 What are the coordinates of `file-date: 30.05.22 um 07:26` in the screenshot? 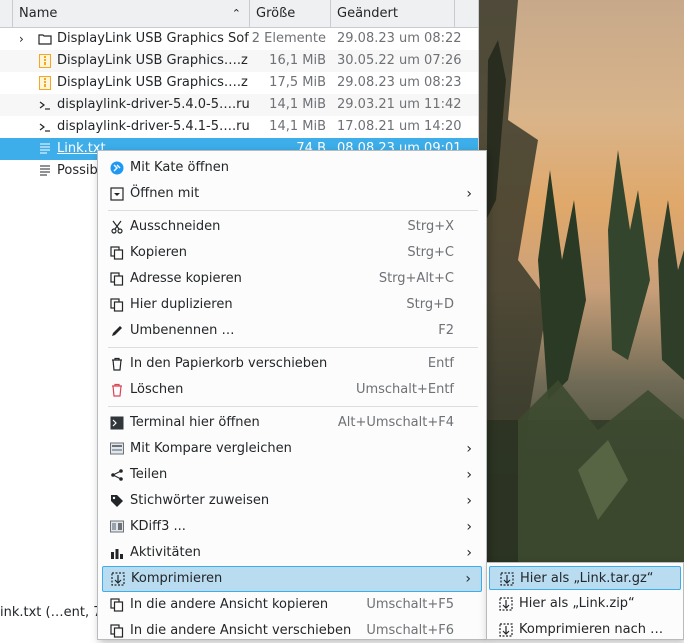 It's located at (399, 60).